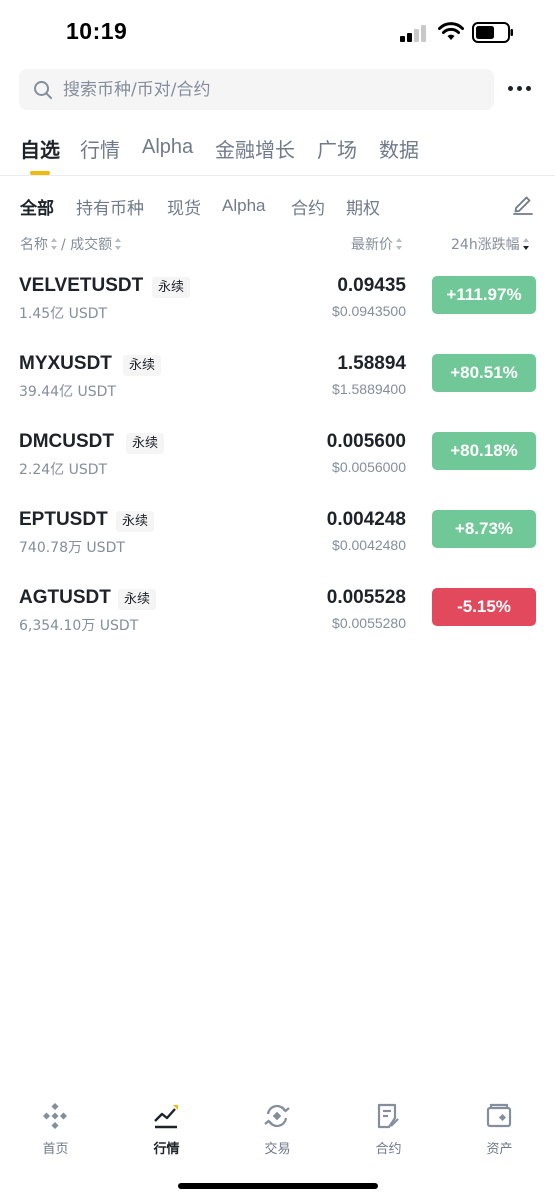 This screenshot has height=1200, width=555. Describe the element at coordinates (277, 175) in the screenshot. I see `divider` at that location.